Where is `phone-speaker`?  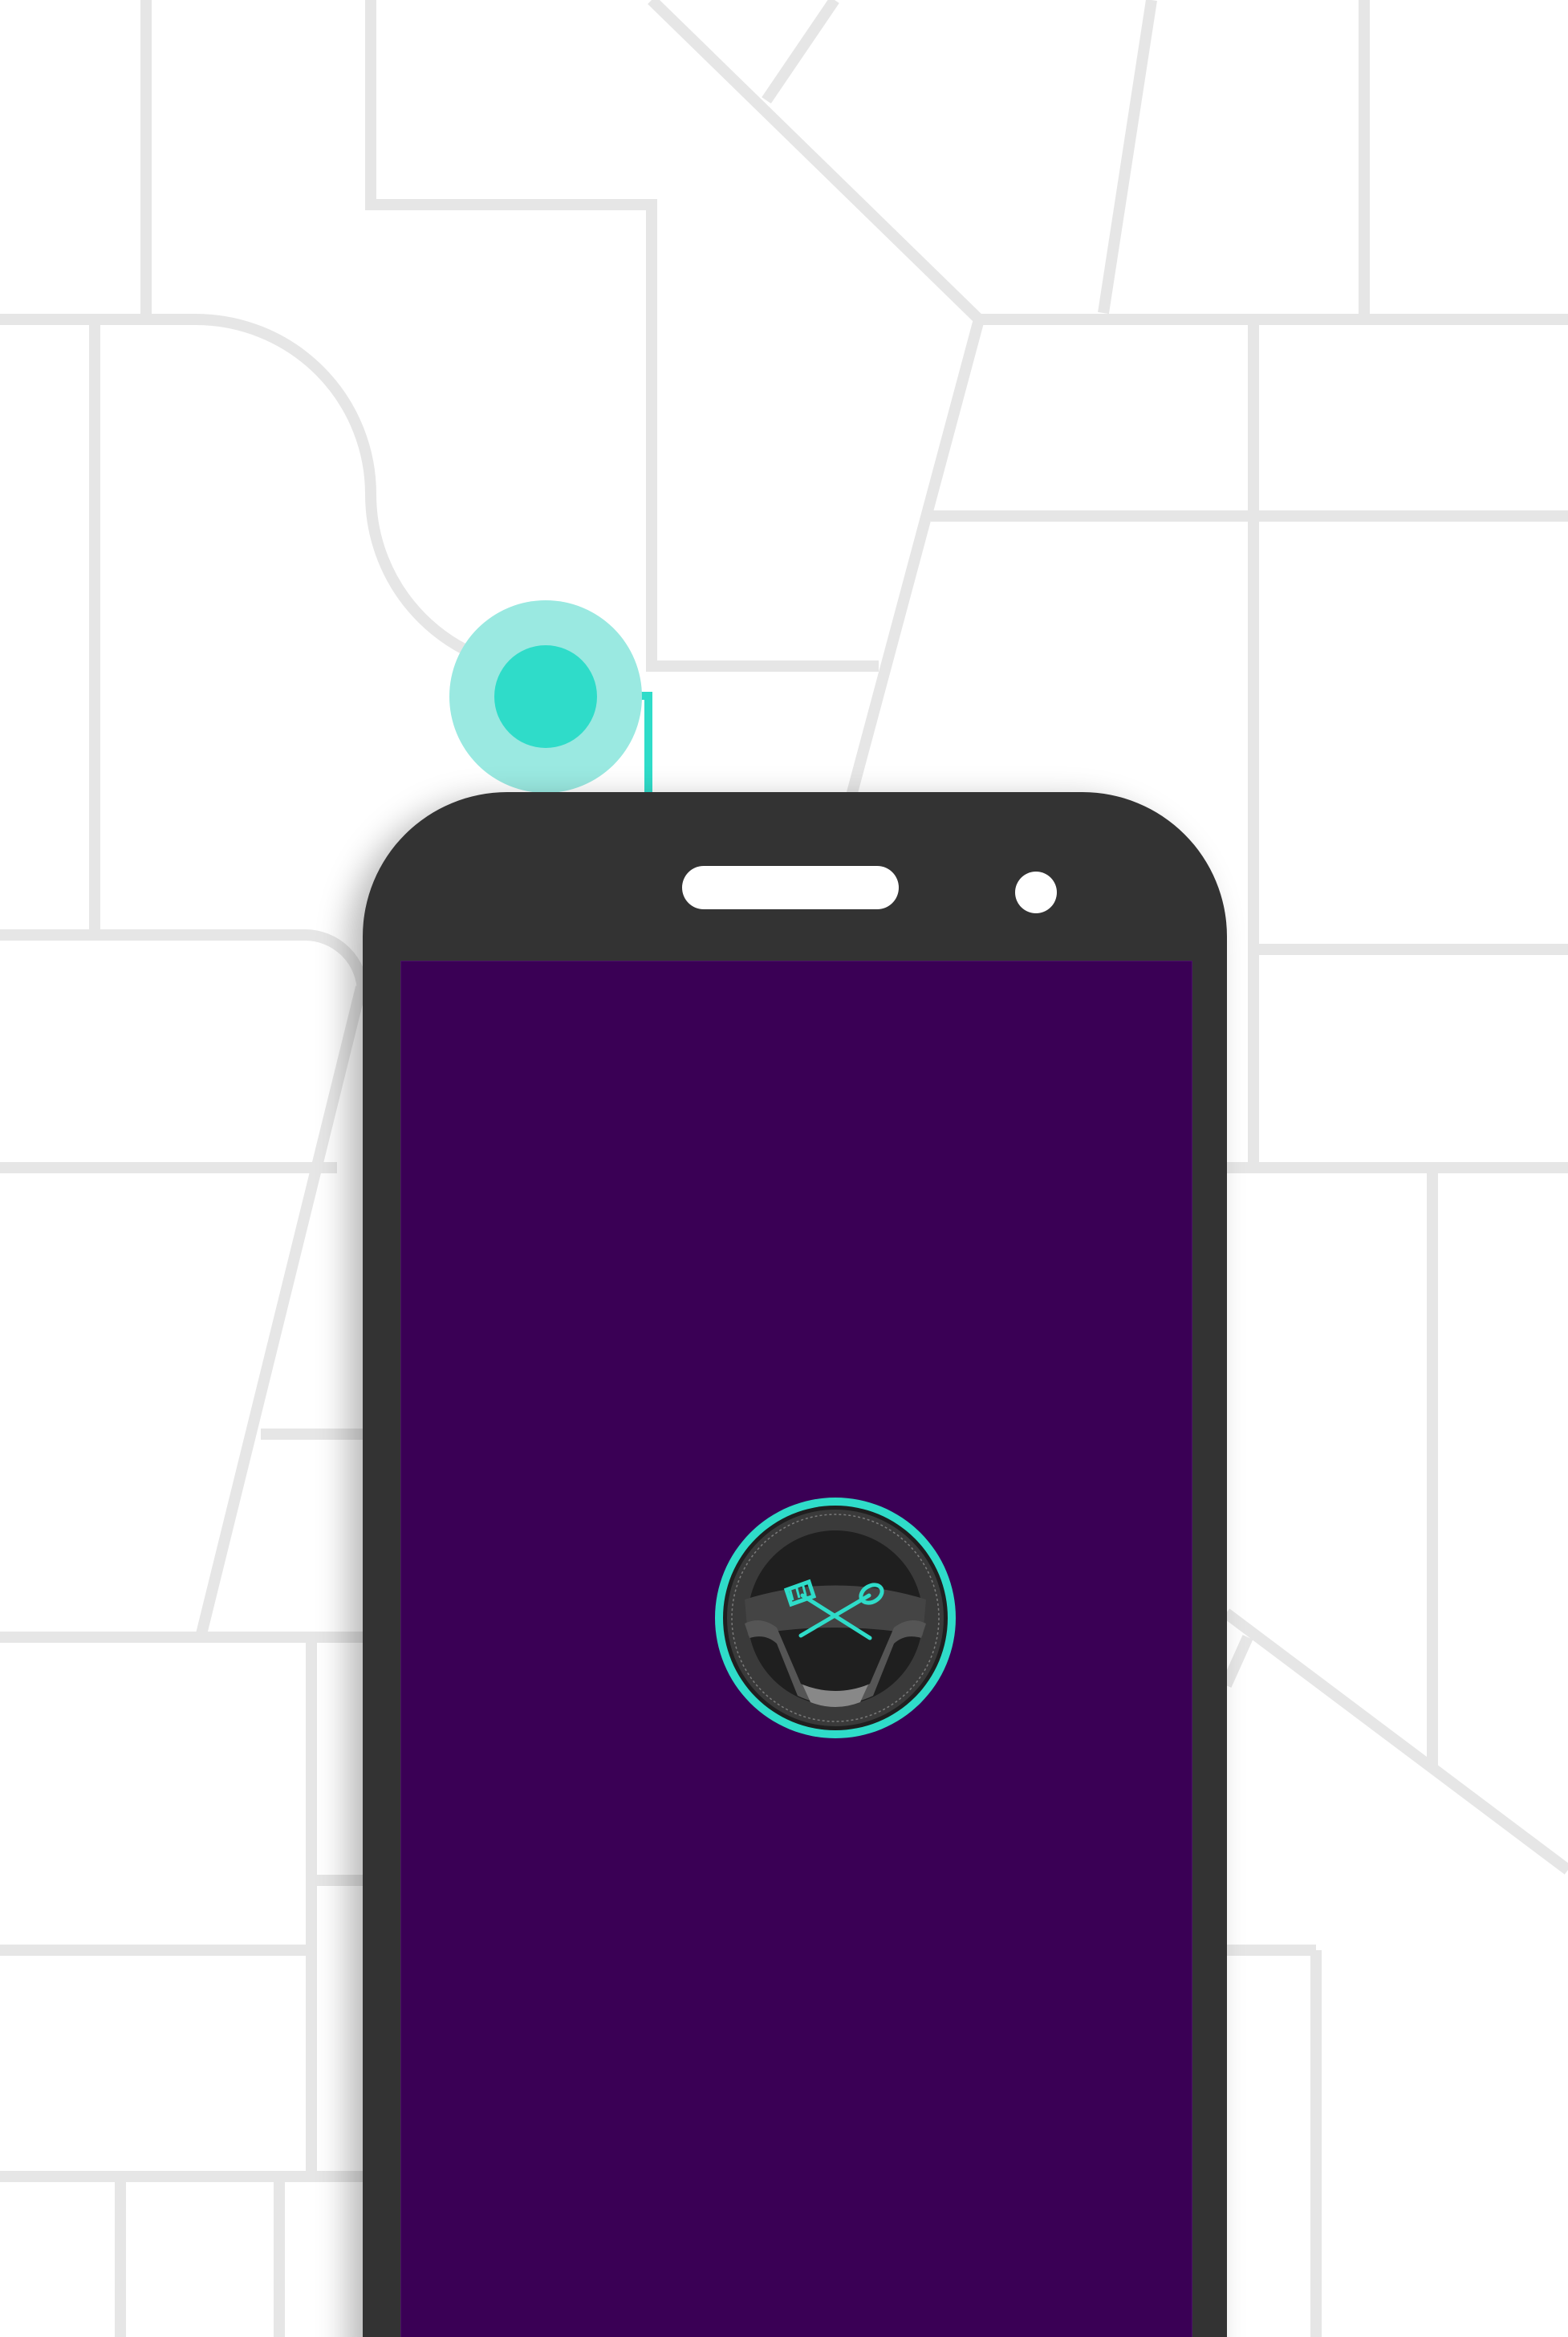 phone-speaker is located at coordinates (790, 887).